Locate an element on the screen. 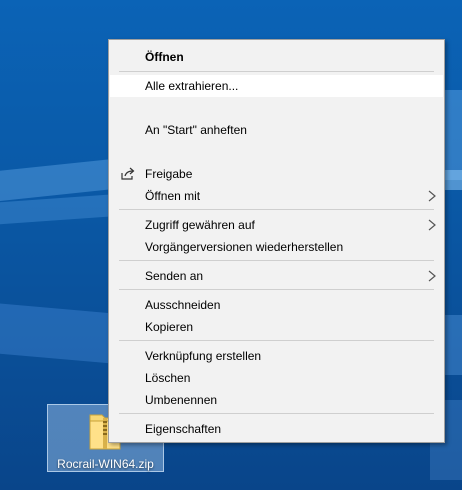  menu-item-copy: Kopieren is located at coordinates (276, 327).